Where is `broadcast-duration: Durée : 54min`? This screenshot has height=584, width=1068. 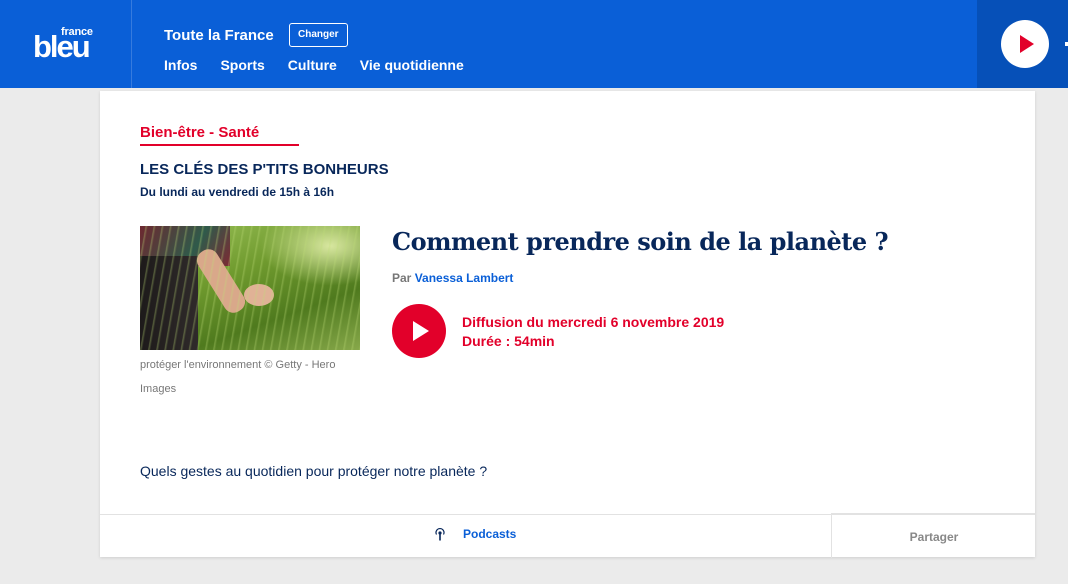 broadcast-duration: Durée : 54min is located at coordinates (508, 341).